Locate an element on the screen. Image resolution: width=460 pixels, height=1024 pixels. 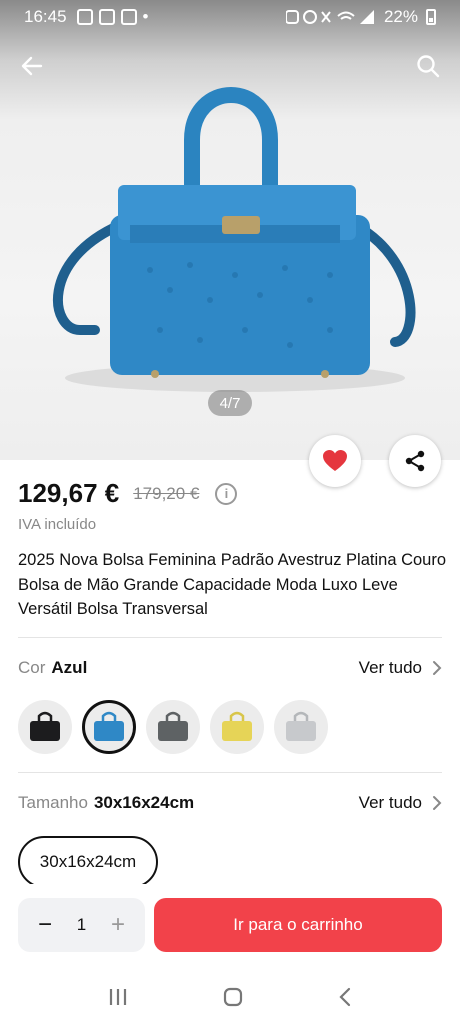
quantity-value: 1 is located at coordinates (81, 924).